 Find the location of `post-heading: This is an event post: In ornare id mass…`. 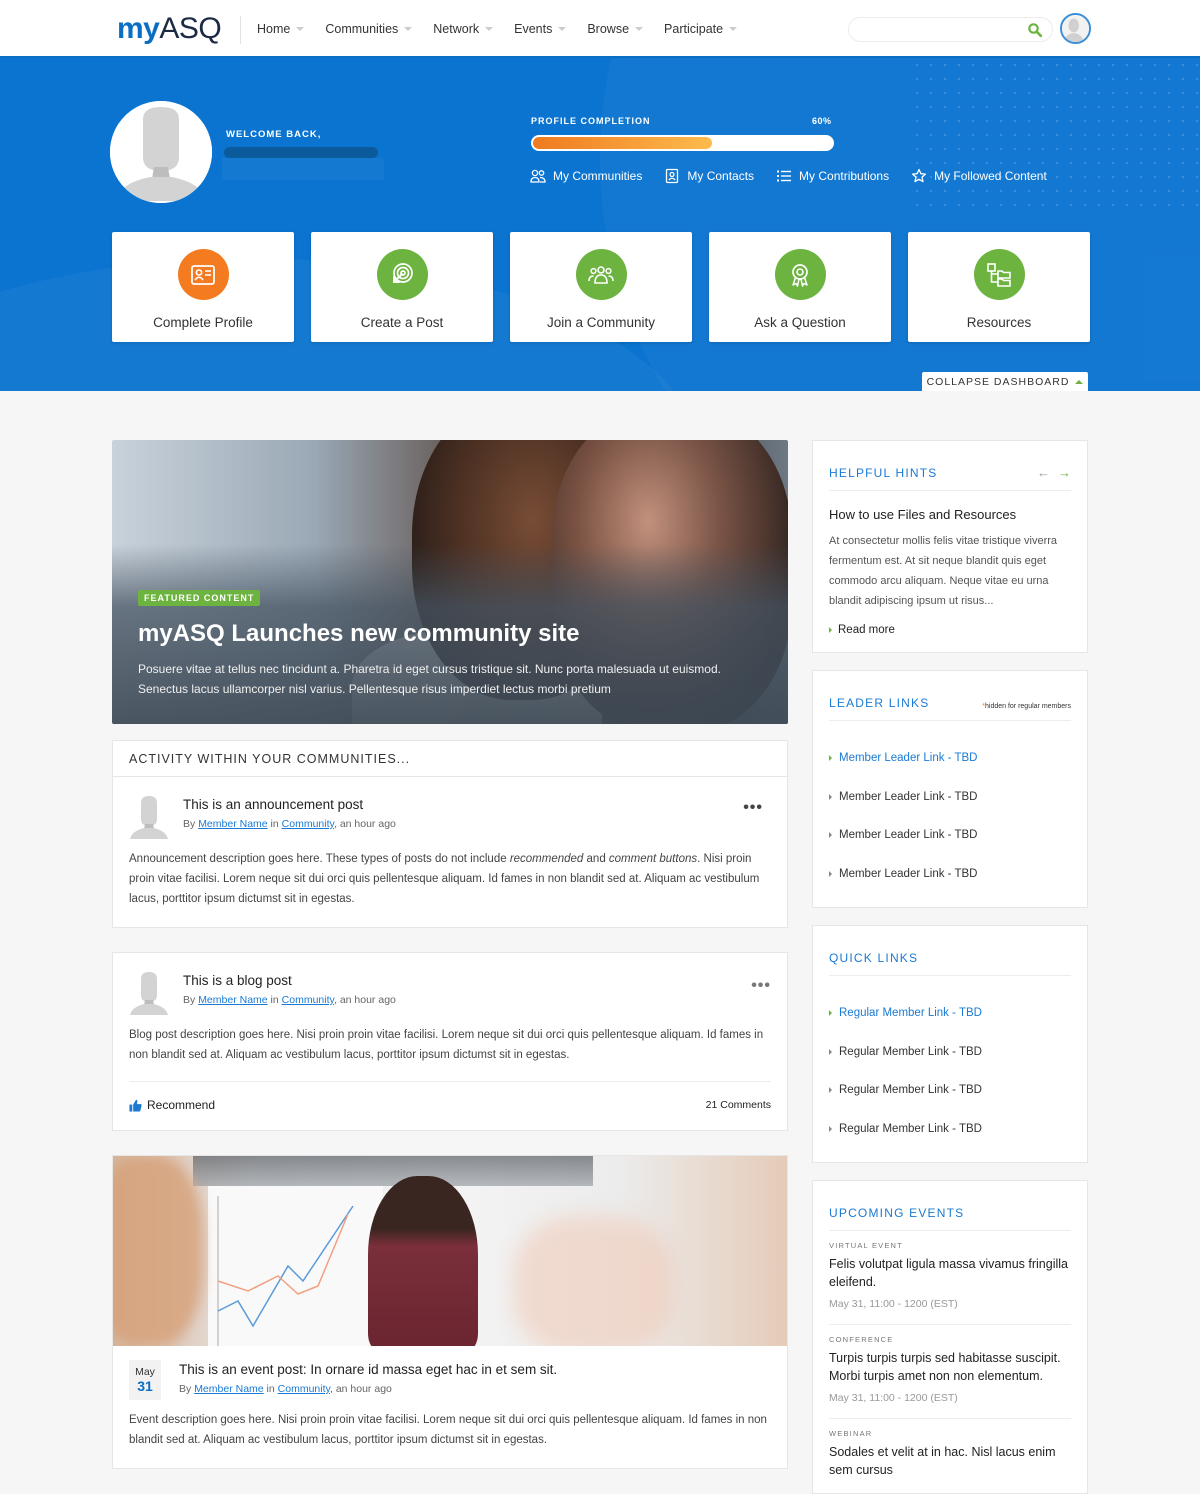

post-heading: This is an event post: In ornare id mass… is located at coordinates (368, 1377).